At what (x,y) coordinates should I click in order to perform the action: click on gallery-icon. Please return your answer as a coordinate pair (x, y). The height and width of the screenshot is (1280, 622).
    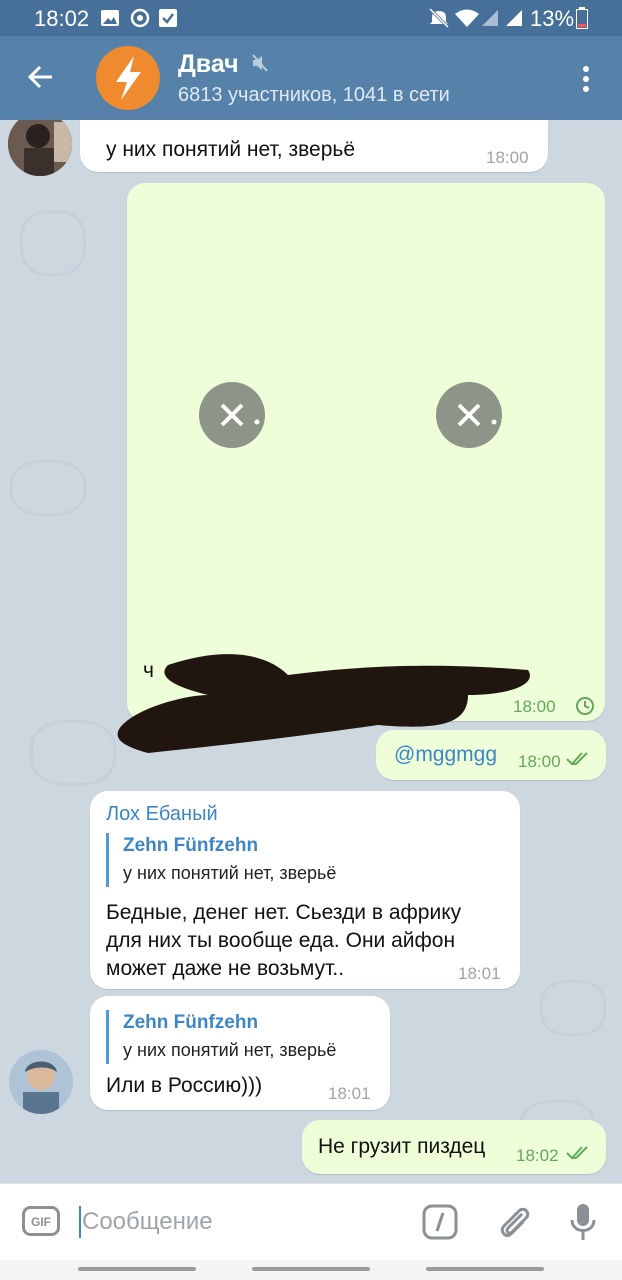
    Looking at the image, I should click on (110, 18).